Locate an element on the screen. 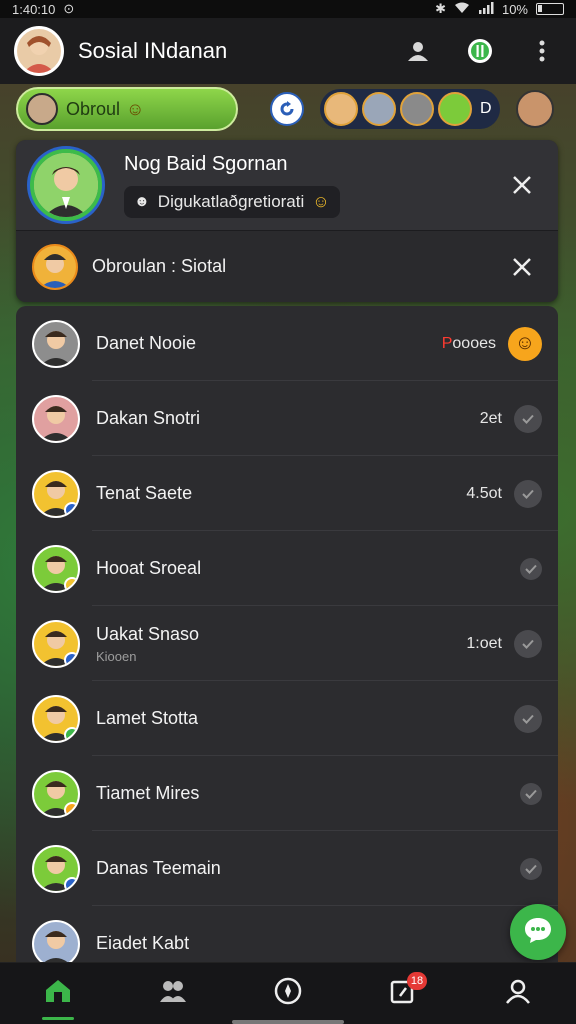  chat-meta: Poooes ☺ is located at coordinates (491, 343).